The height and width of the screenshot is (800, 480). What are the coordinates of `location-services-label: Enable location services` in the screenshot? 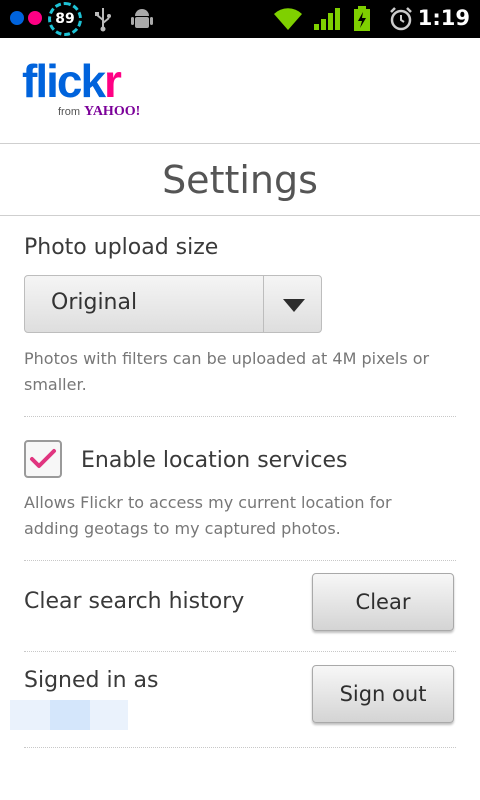 It's located at (214, 460).